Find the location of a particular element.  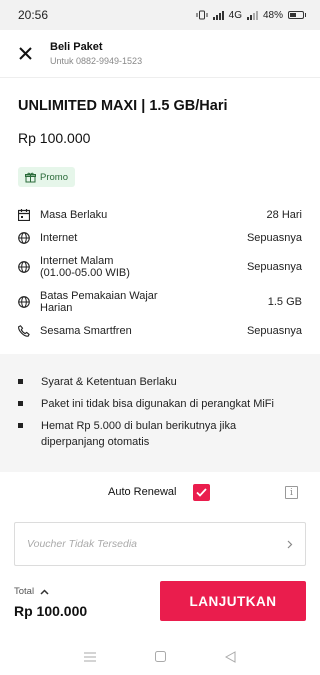

detail-row-smartfren-calls: Sesama Smartfren Sepuasnya is located at coordinates (160, 331).